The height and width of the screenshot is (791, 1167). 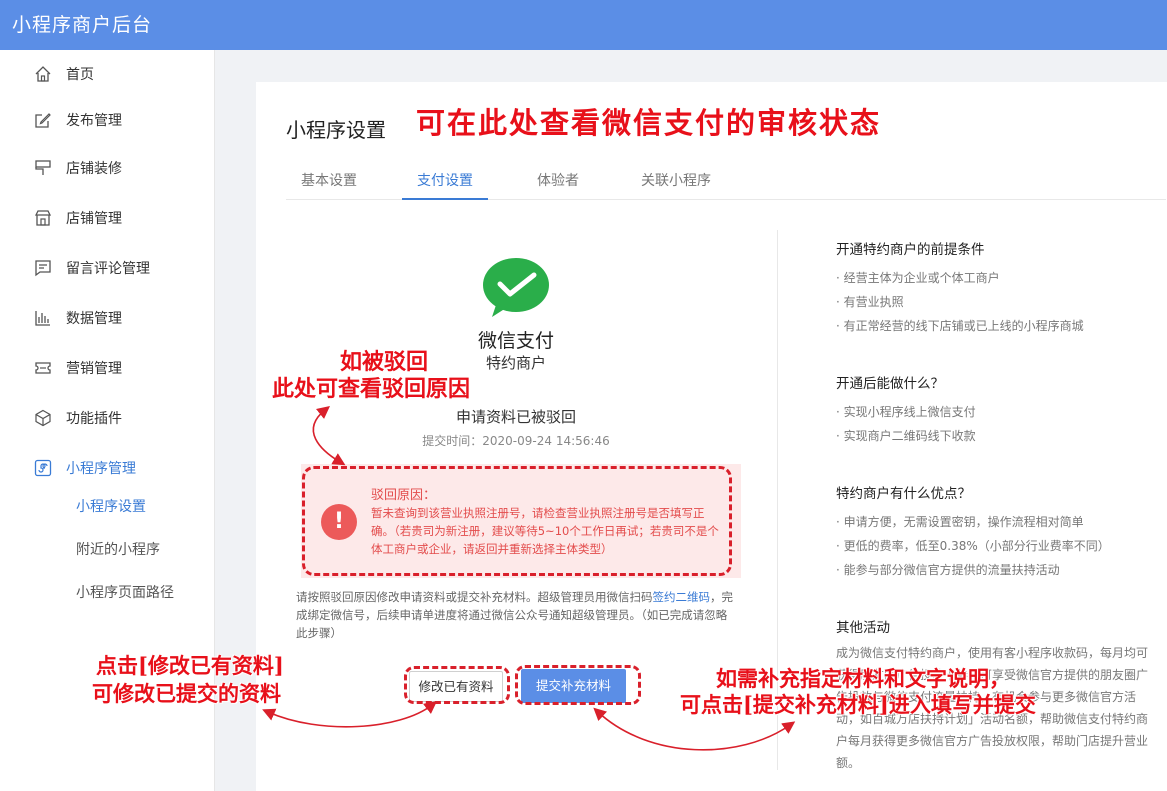 I want to click on app-title: 小程序商户后台, so click(x=82, y=25).